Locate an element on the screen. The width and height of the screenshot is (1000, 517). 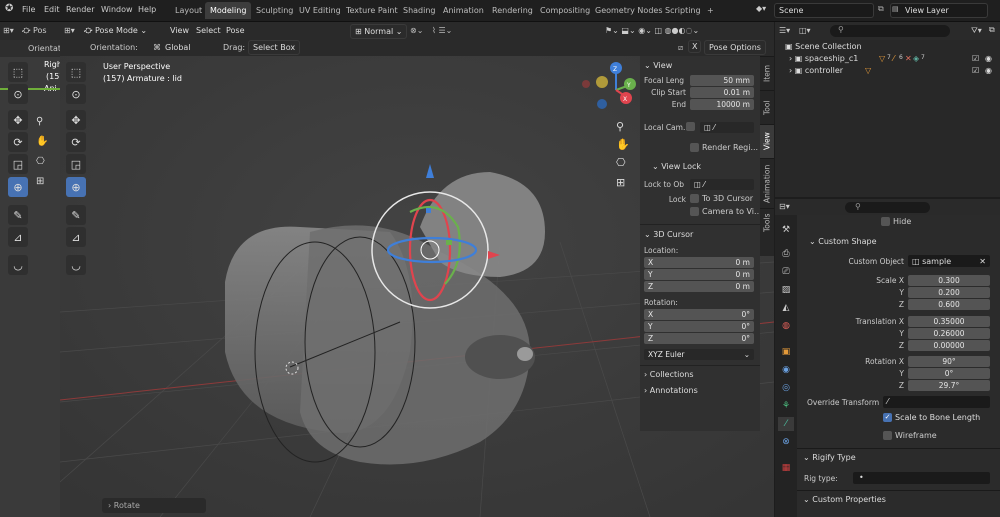
tab-modeling: Modeling is located at coordinates (228, 10).